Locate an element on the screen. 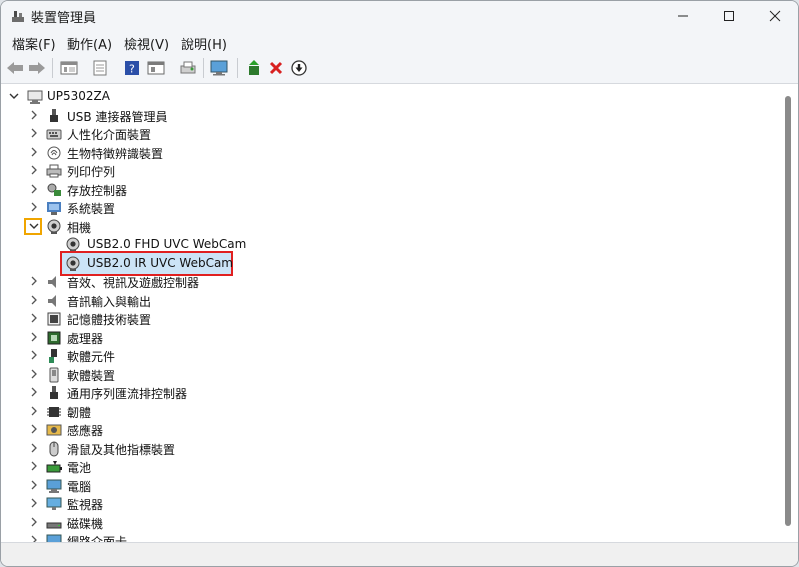  tree-category-row: 通用序列匯流排控制器 is located at coordinates (381, 393).